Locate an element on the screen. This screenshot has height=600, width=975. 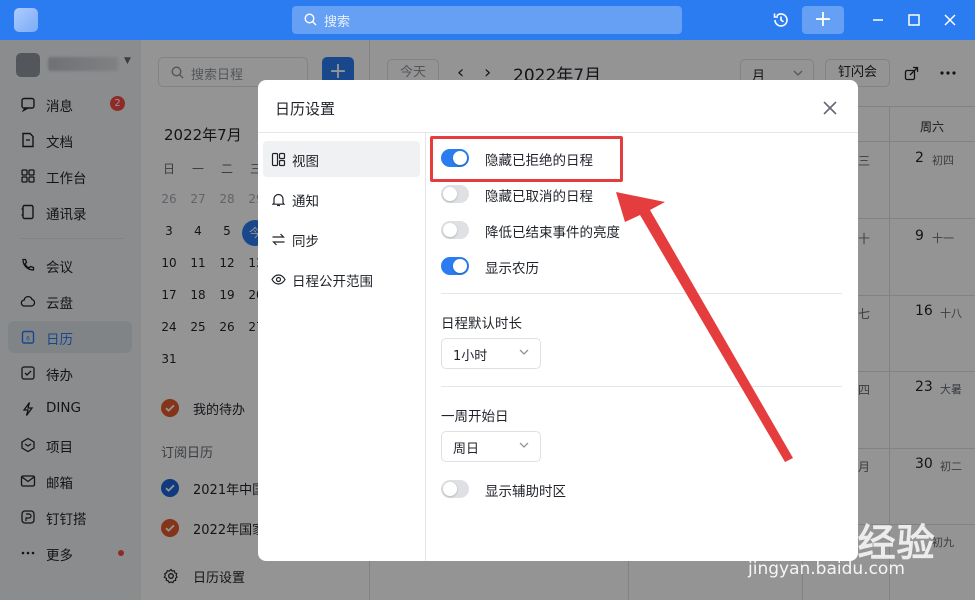
settings-tab-view: 视图 is located at coordinates (341, 159).